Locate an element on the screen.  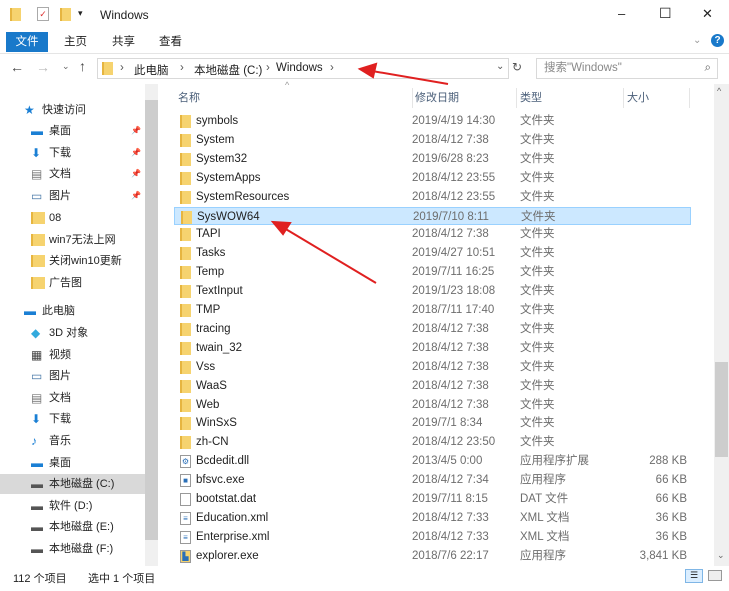
sidebar-item: ◆ 3D 对象 is located at coordinates (72, 333).